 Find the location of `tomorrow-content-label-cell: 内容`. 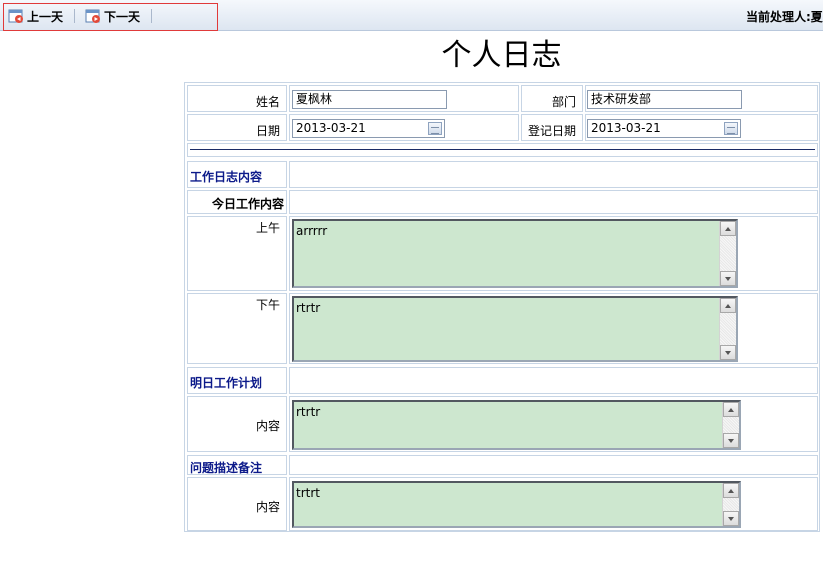

tomorrow-content-label-cell: 内容 is located at coordinates (237, 424).